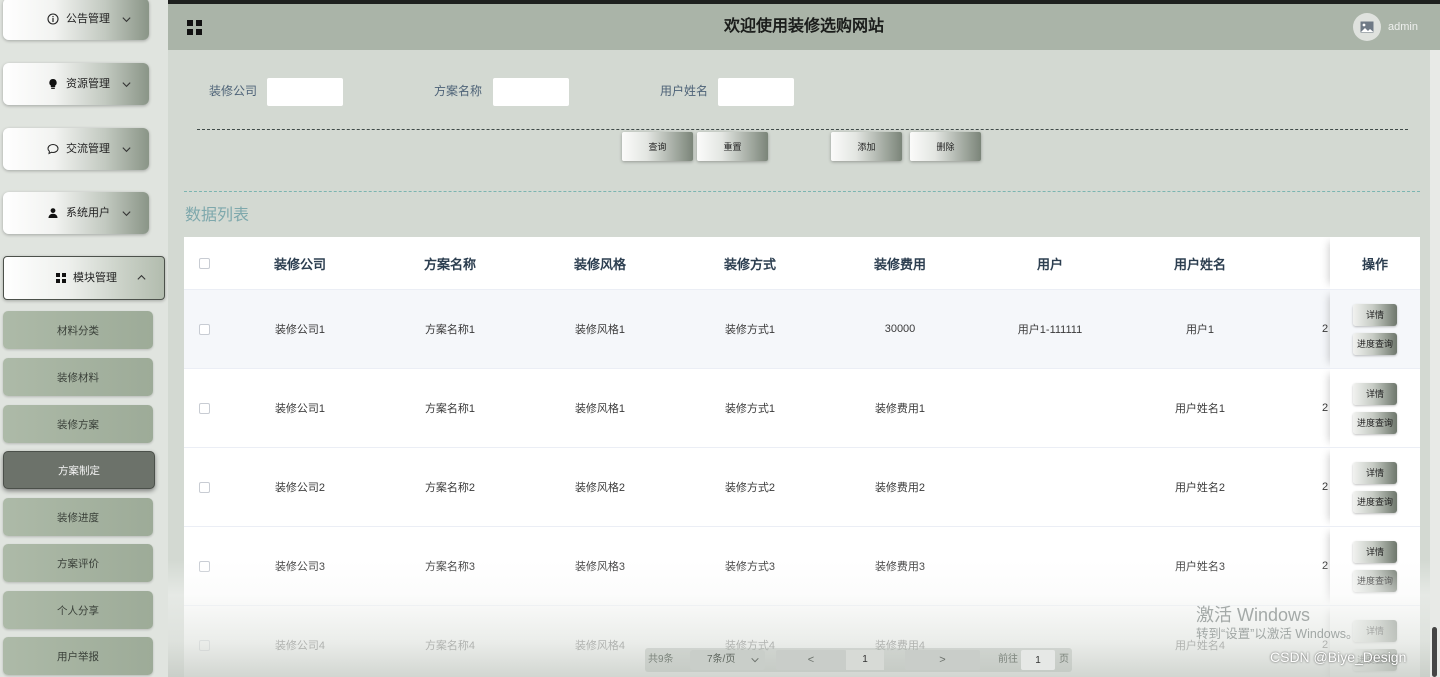 The image size is (1440, 677). Describe the element at coordinates (1200, 488) in the screenshot. I see `cell-user-name: 用户姓名2` at that location.